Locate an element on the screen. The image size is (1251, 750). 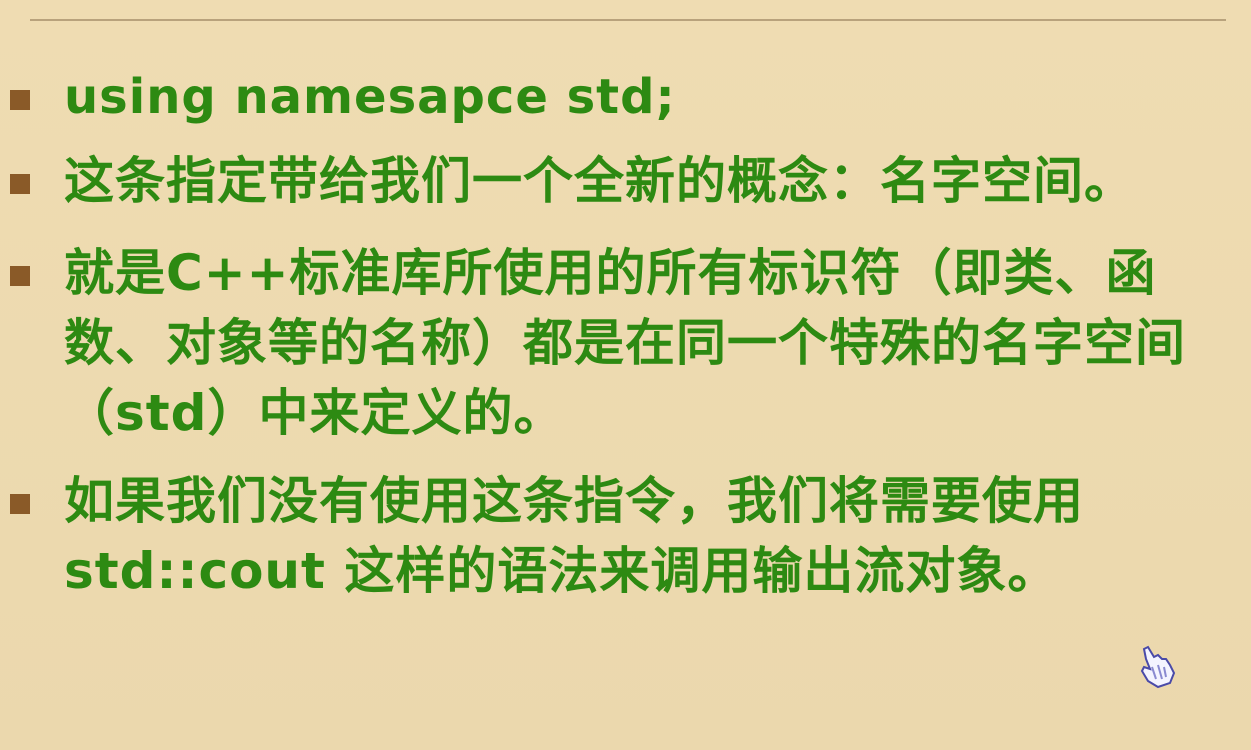
top-divider is located at coordinates (628, 20).